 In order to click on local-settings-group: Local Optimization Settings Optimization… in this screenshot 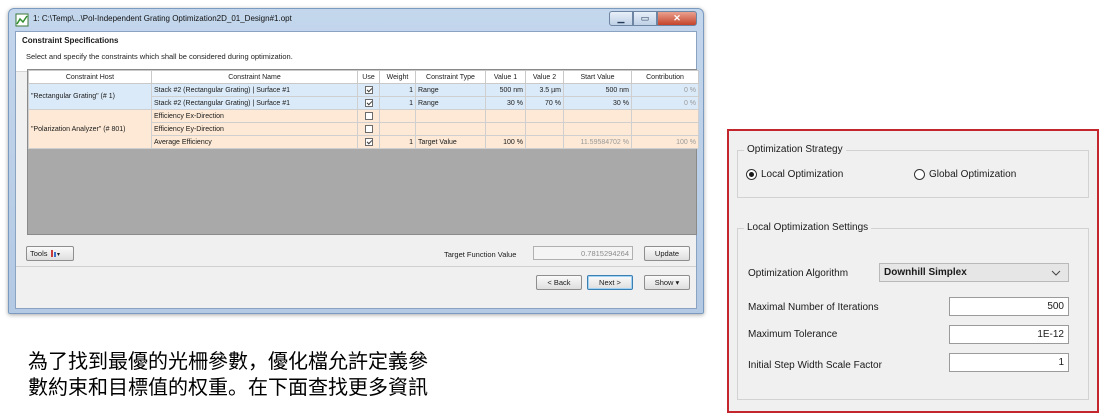, I will do `click(913, 311)`.